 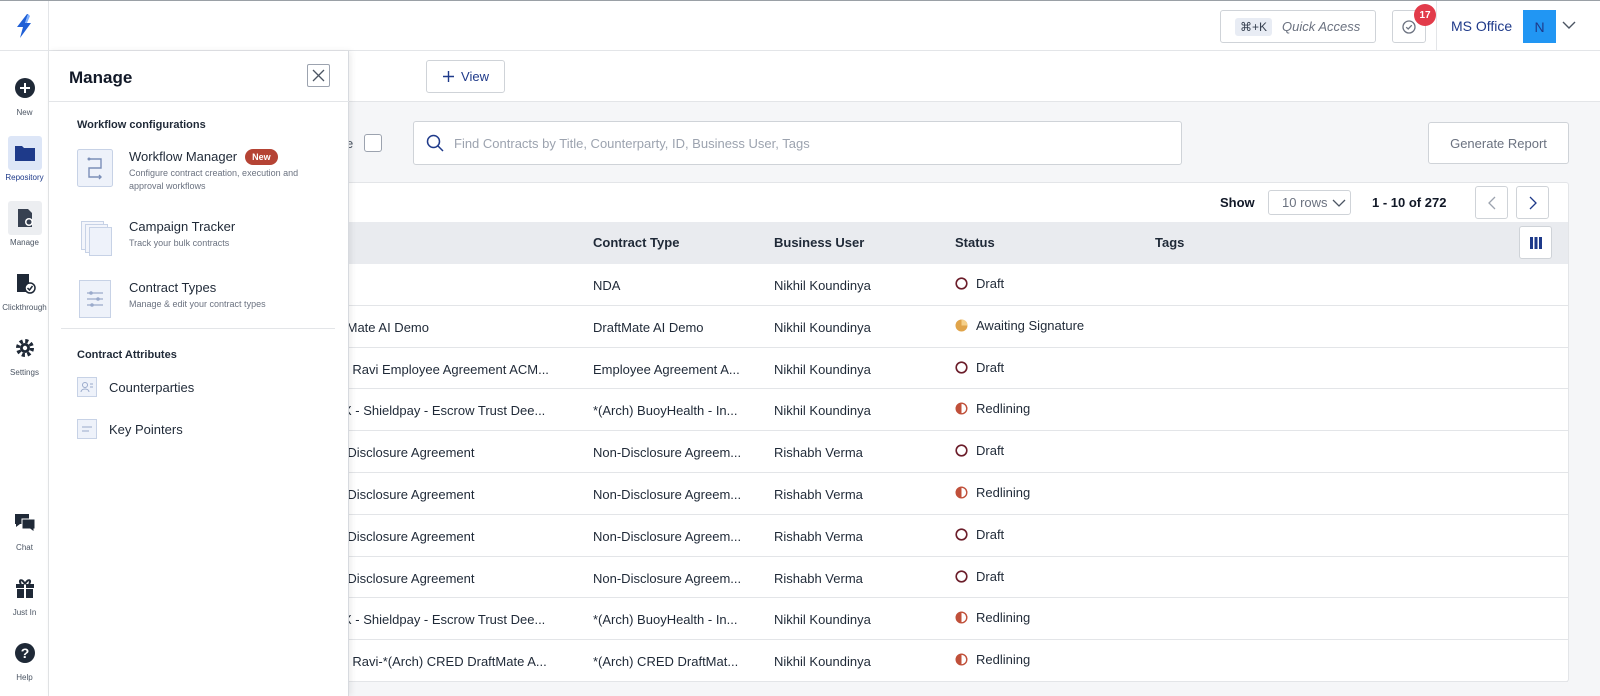 I want to click on contract-types-icon, so click(x=95, y=299).